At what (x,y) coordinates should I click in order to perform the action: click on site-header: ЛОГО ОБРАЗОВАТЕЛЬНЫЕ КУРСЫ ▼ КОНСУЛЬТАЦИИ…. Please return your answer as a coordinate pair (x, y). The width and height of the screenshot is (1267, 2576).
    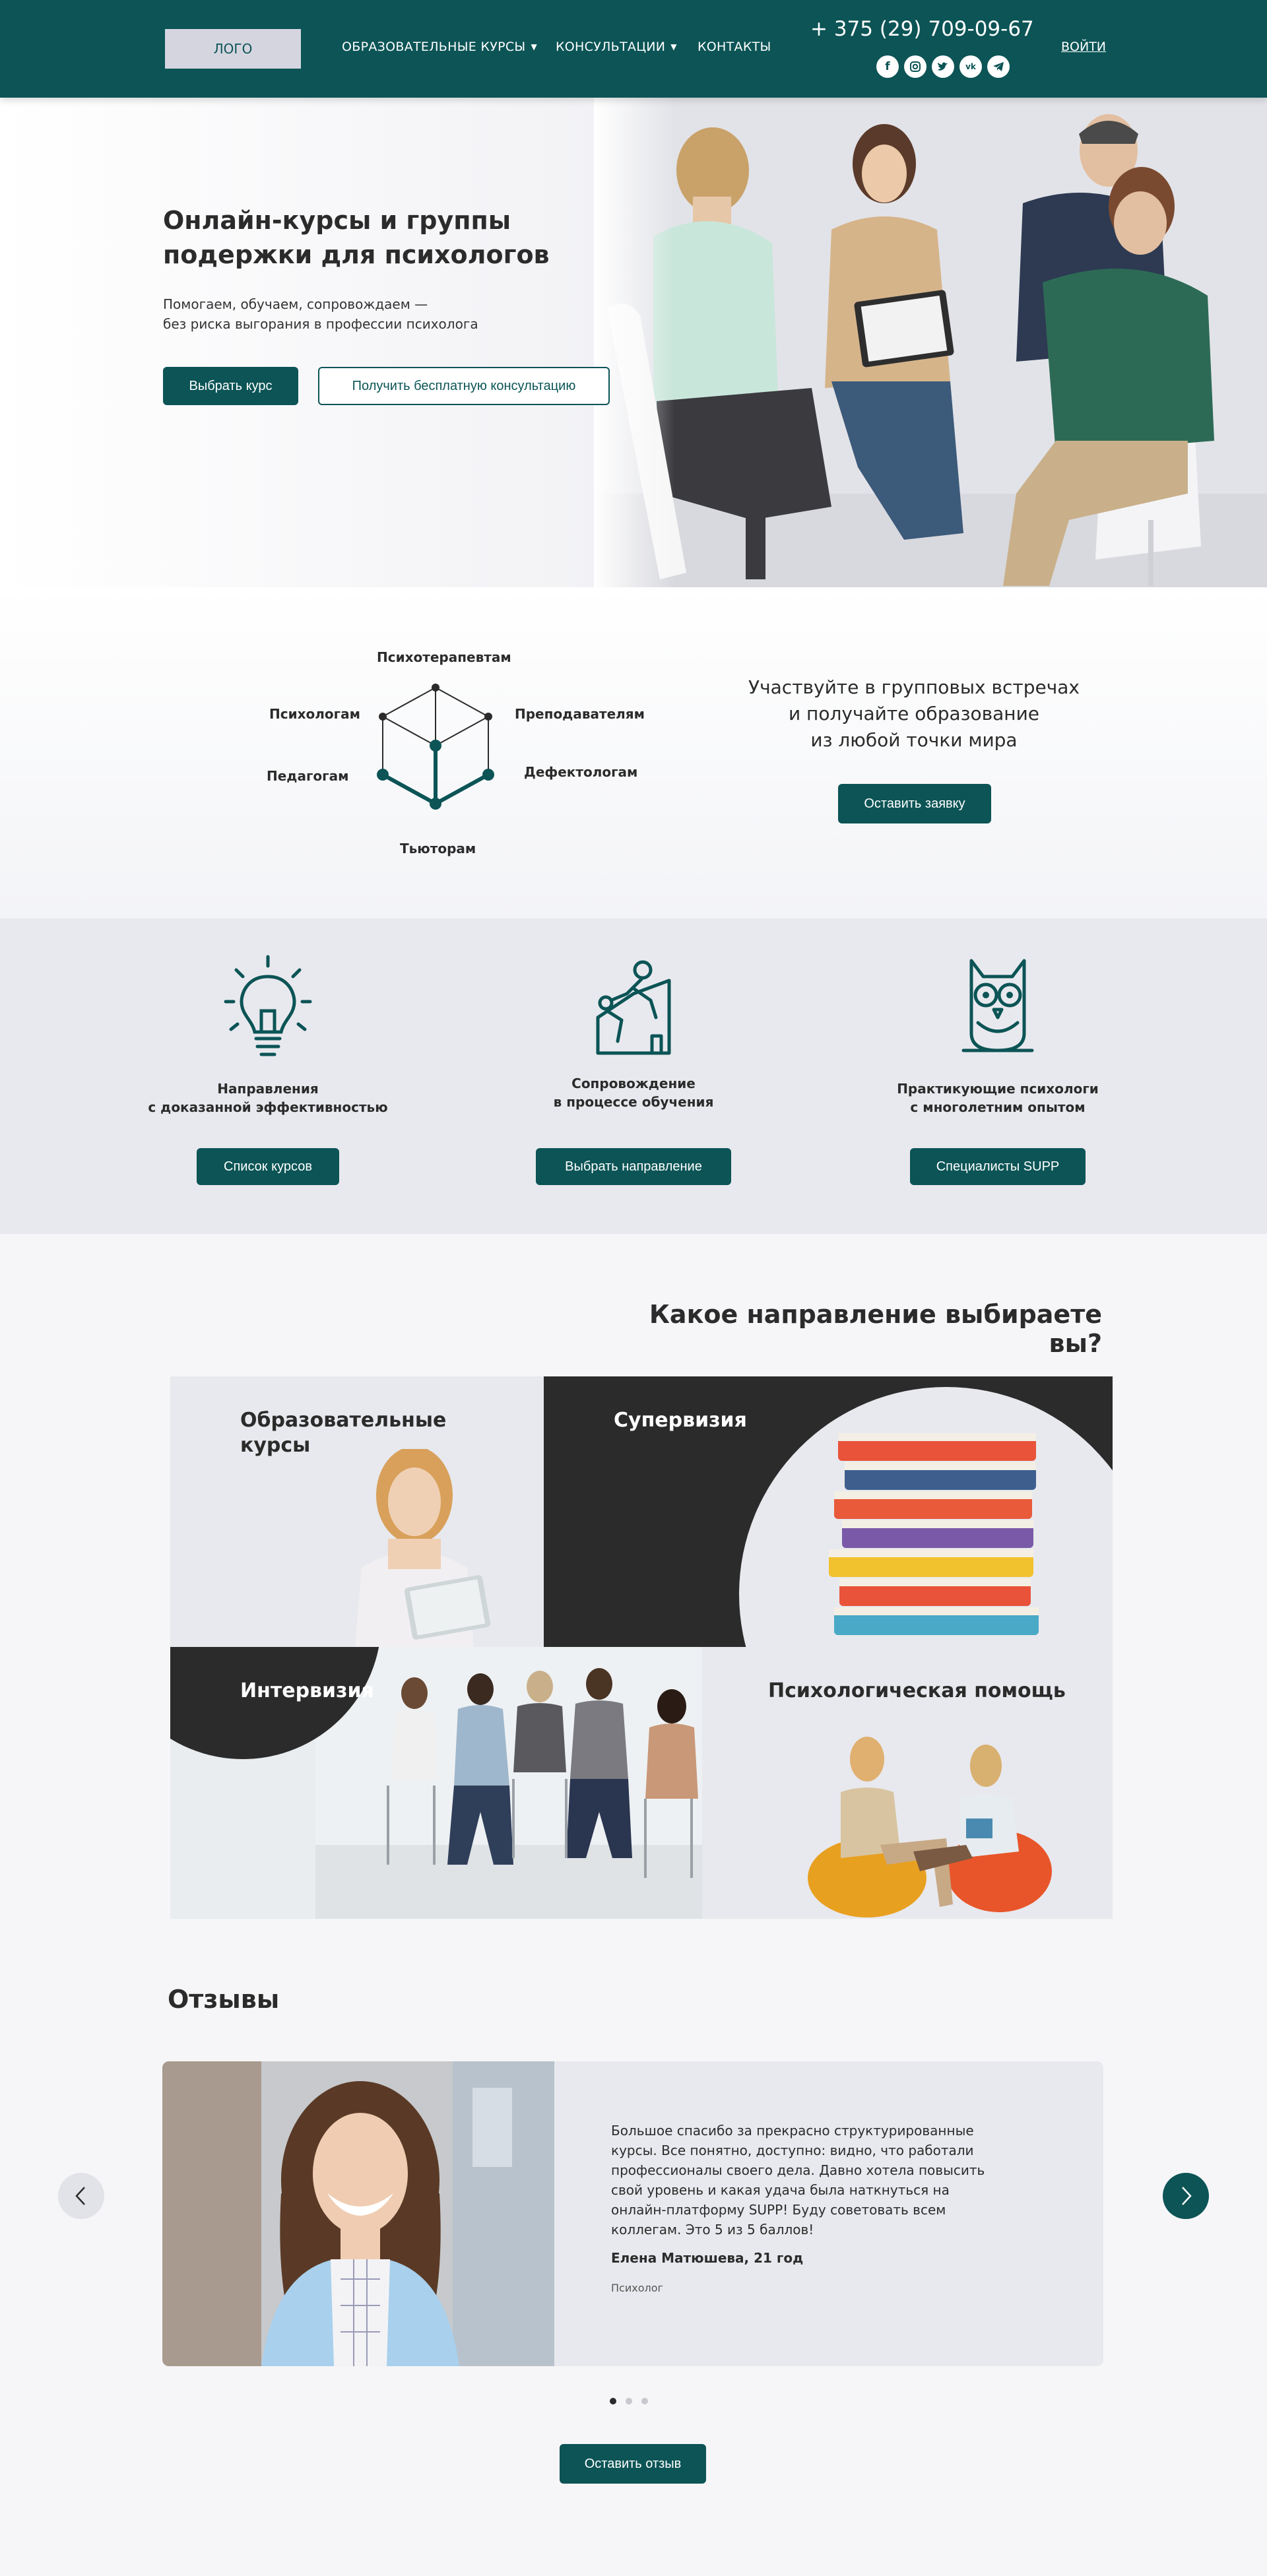
    Looking at the image, I should click on (633, 49).